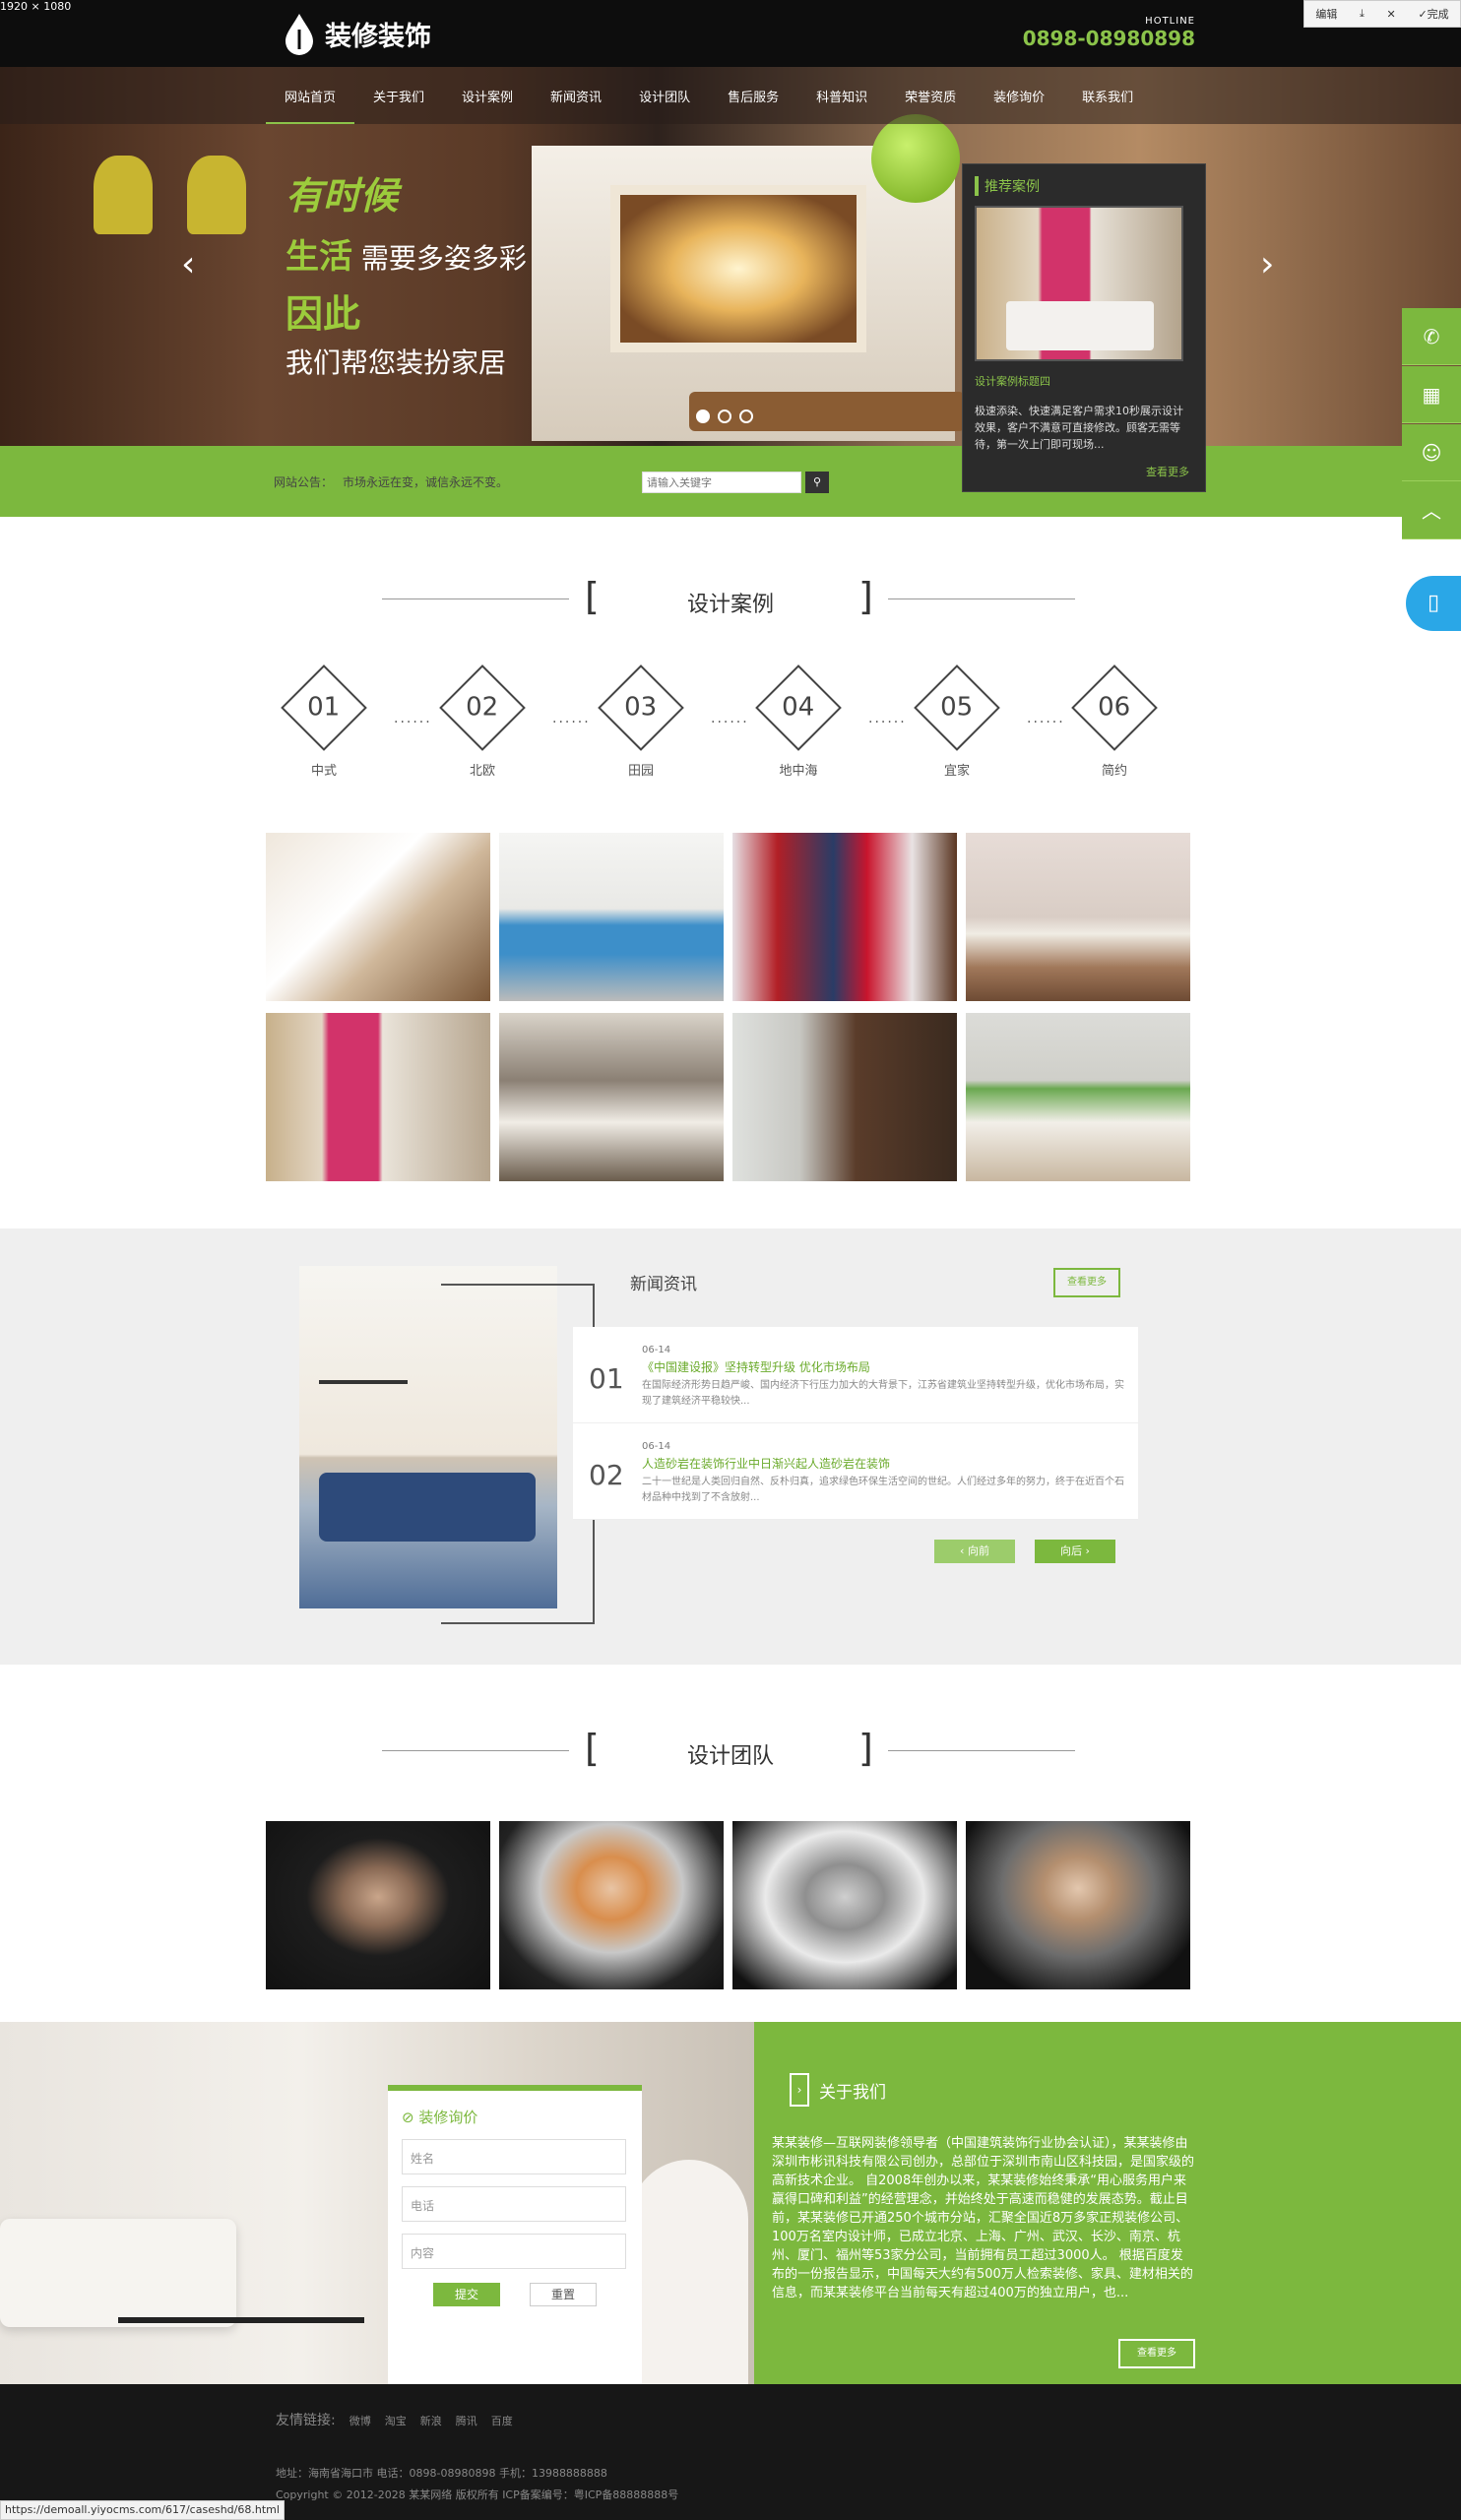 This screenshot has width=1461, height=2520. Describe the element at coordinates (664, 95) in the screenshot. I see `nav-item: 设计团队` at that location.